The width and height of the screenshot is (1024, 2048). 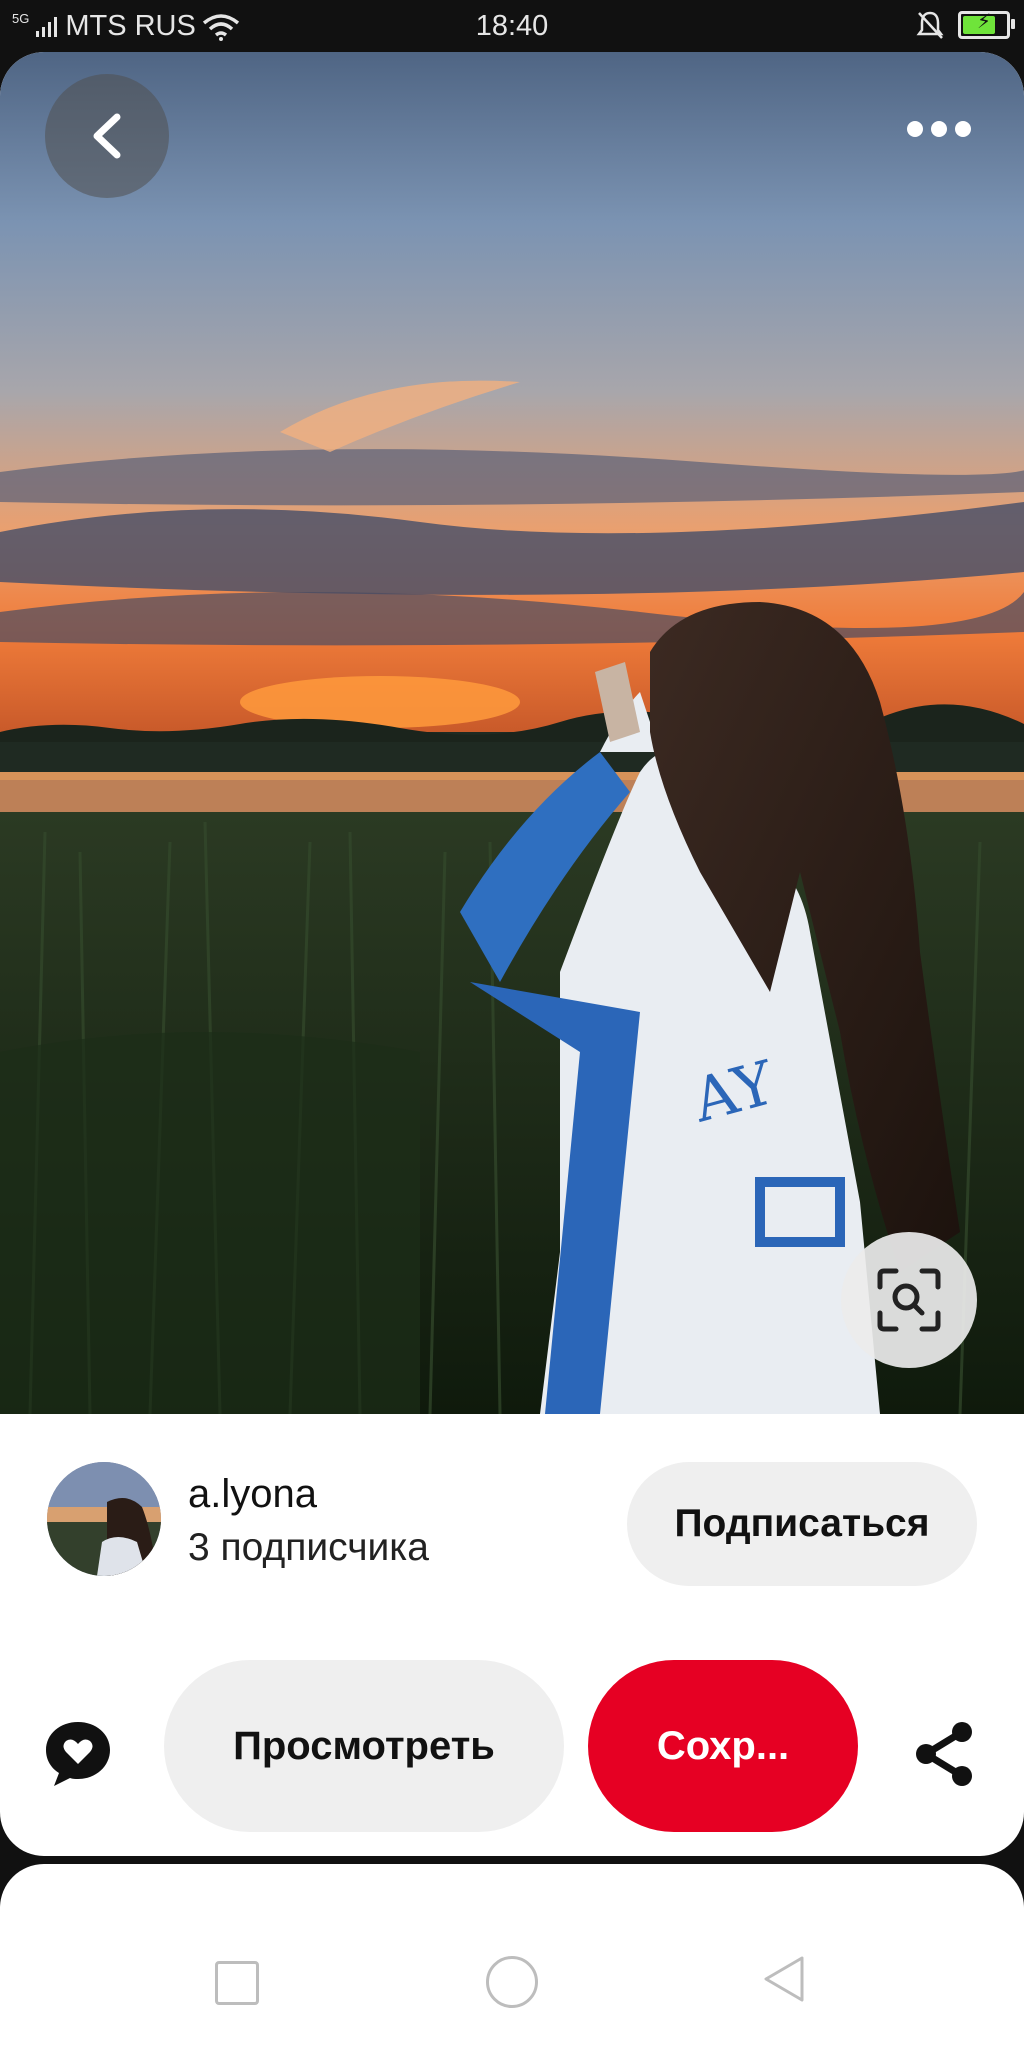 I want to click on back-triangle-icon, so click(x=784, y=1979).